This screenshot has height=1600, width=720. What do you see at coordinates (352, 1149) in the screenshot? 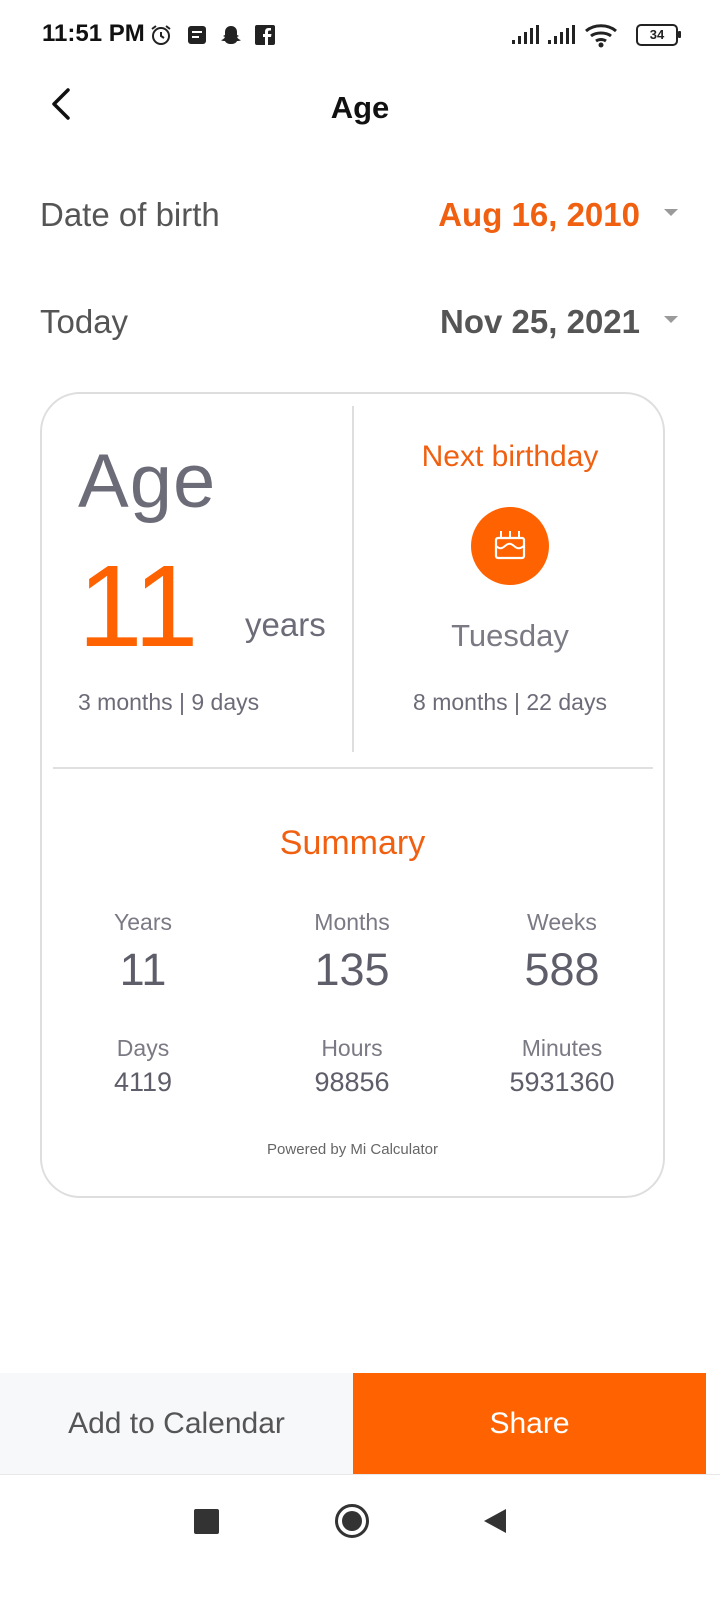
I see `powered-by-text: Powered by Mi Calculator` at bounding box center [352, 1149].